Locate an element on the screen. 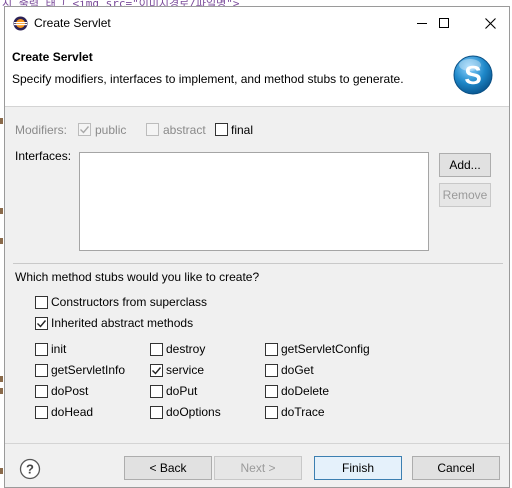  interfaces-label: Interfaces: is located at coordinates (43, 156).